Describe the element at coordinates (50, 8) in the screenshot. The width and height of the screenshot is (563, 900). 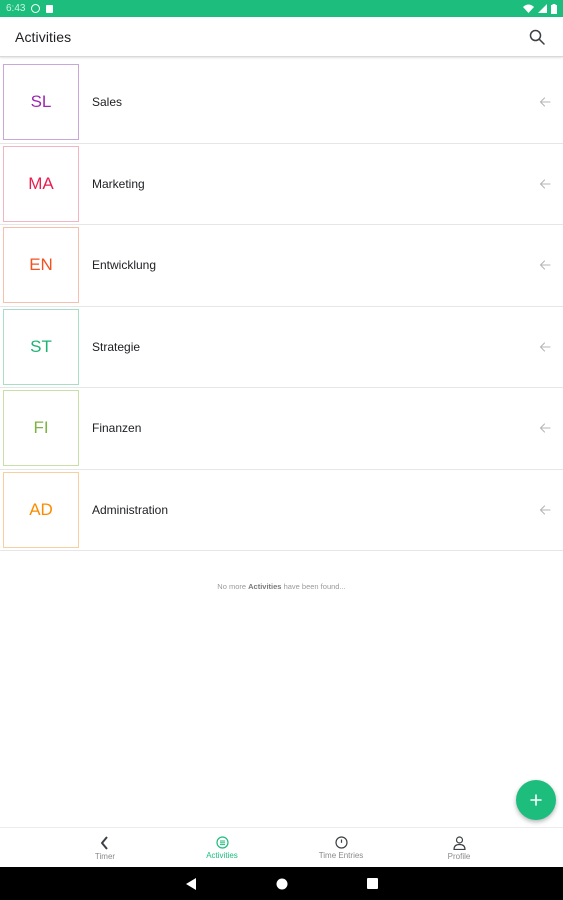
I see `sim-icon` at that location.